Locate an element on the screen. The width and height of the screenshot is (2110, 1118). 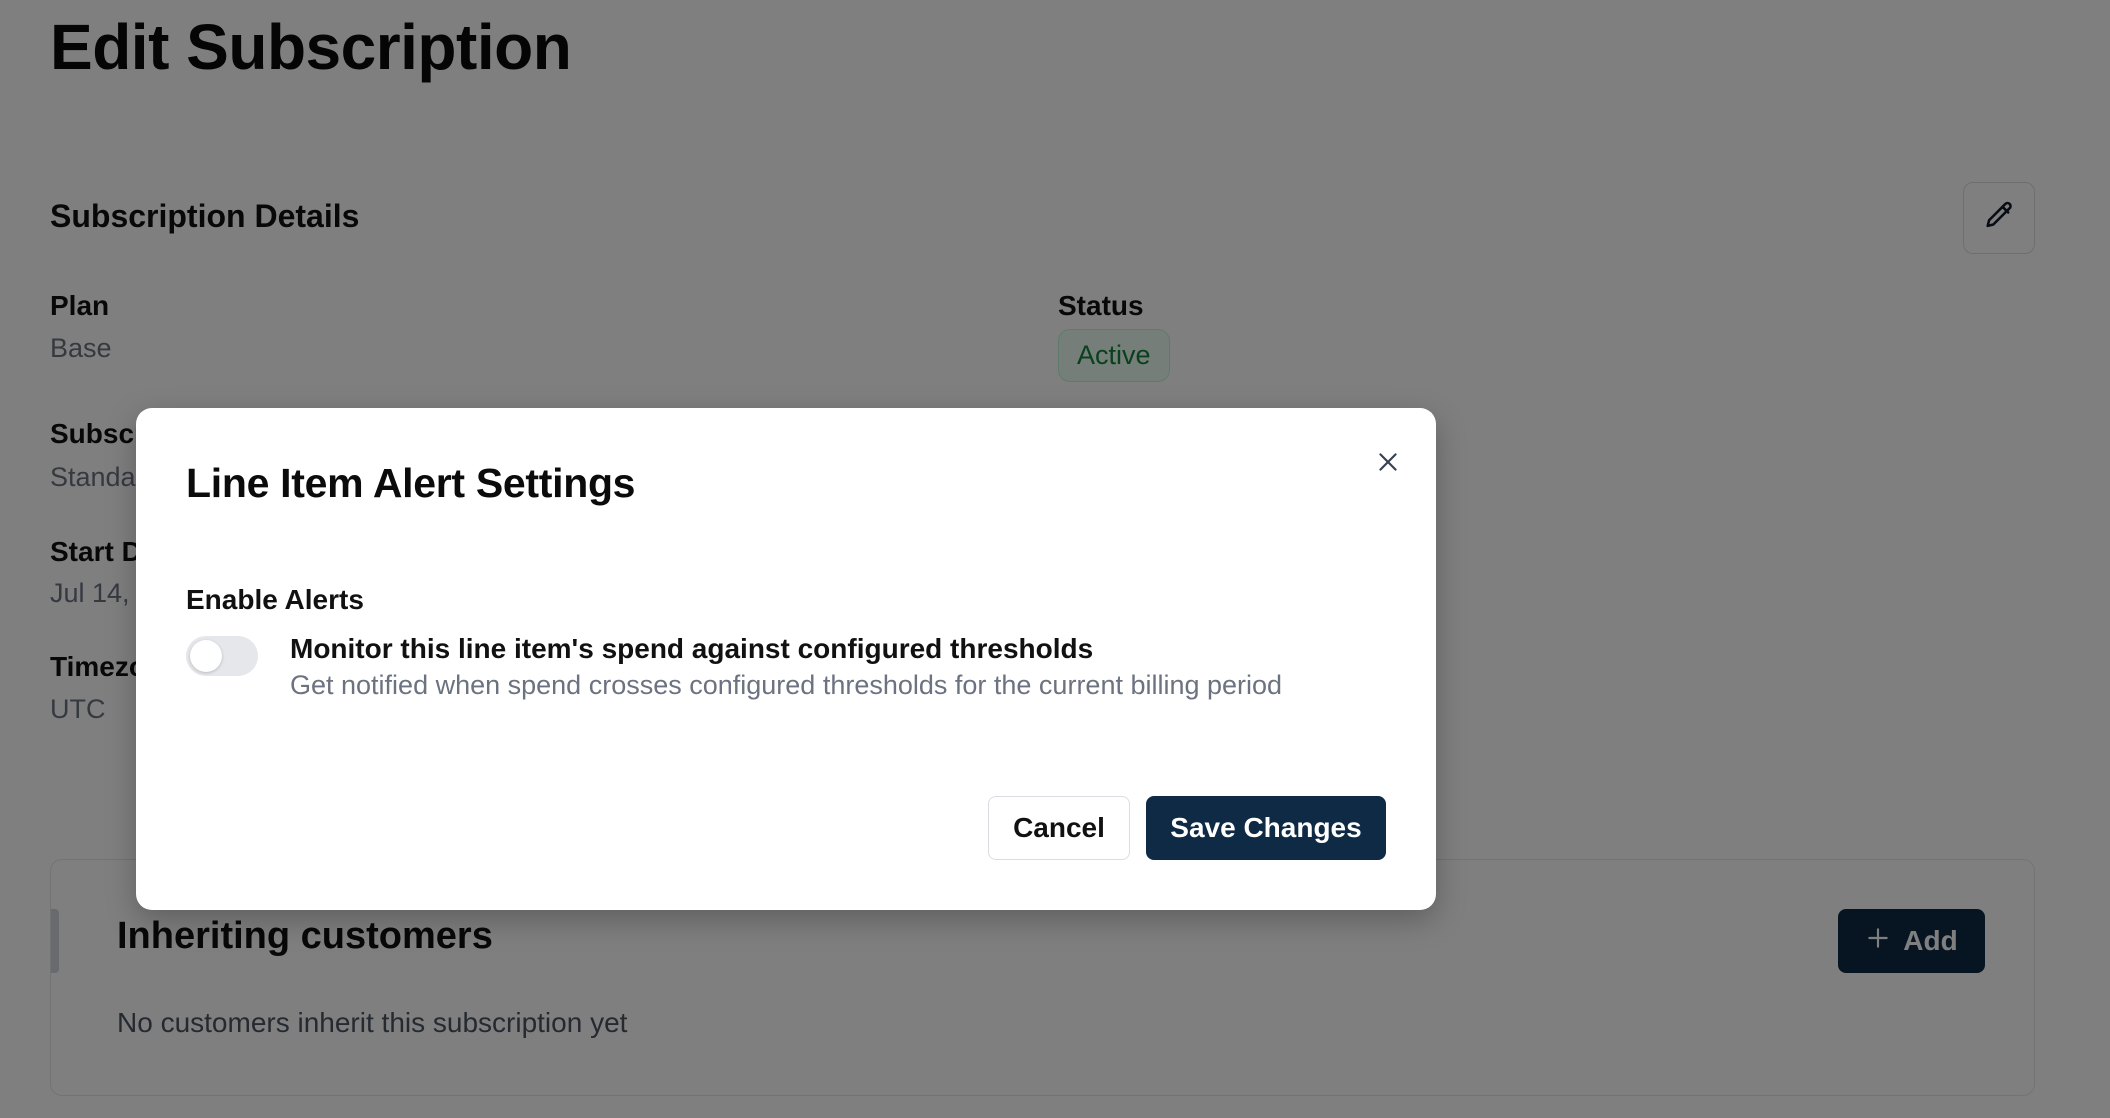
enable-alerts-toggle is located at coordinates (222, 656).